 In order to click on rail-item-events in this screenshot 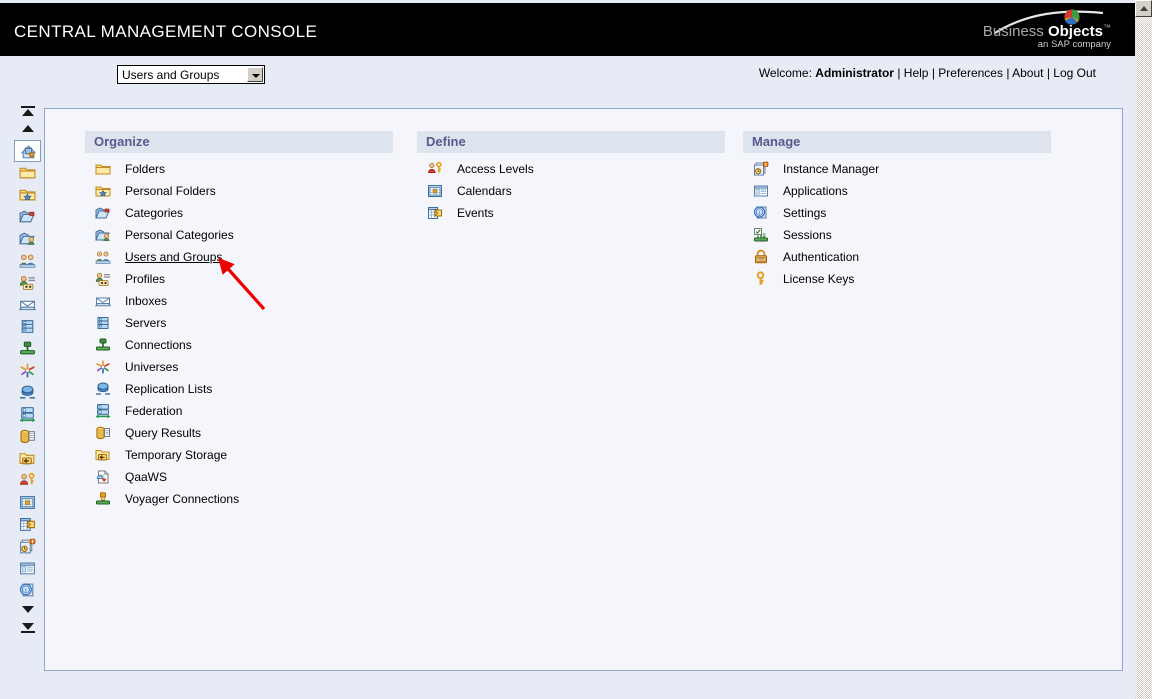, I will do `click(27, 525)`.